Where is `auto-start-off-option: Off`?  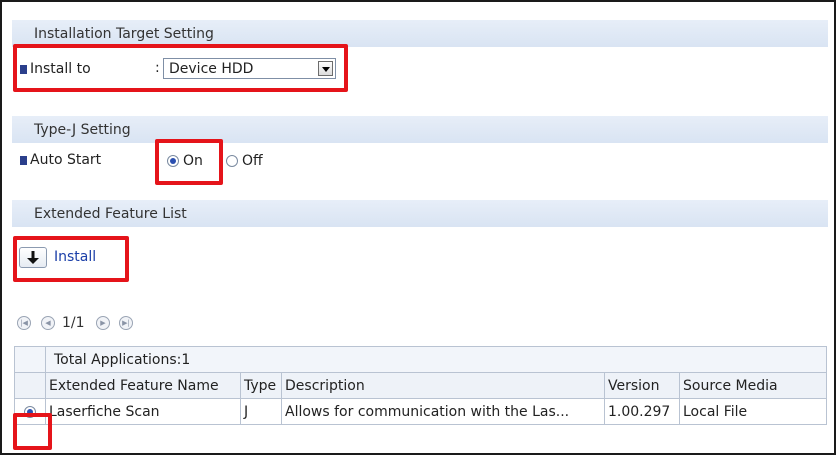 auto-start-off-option: Off is located at coordinates (244, 161).